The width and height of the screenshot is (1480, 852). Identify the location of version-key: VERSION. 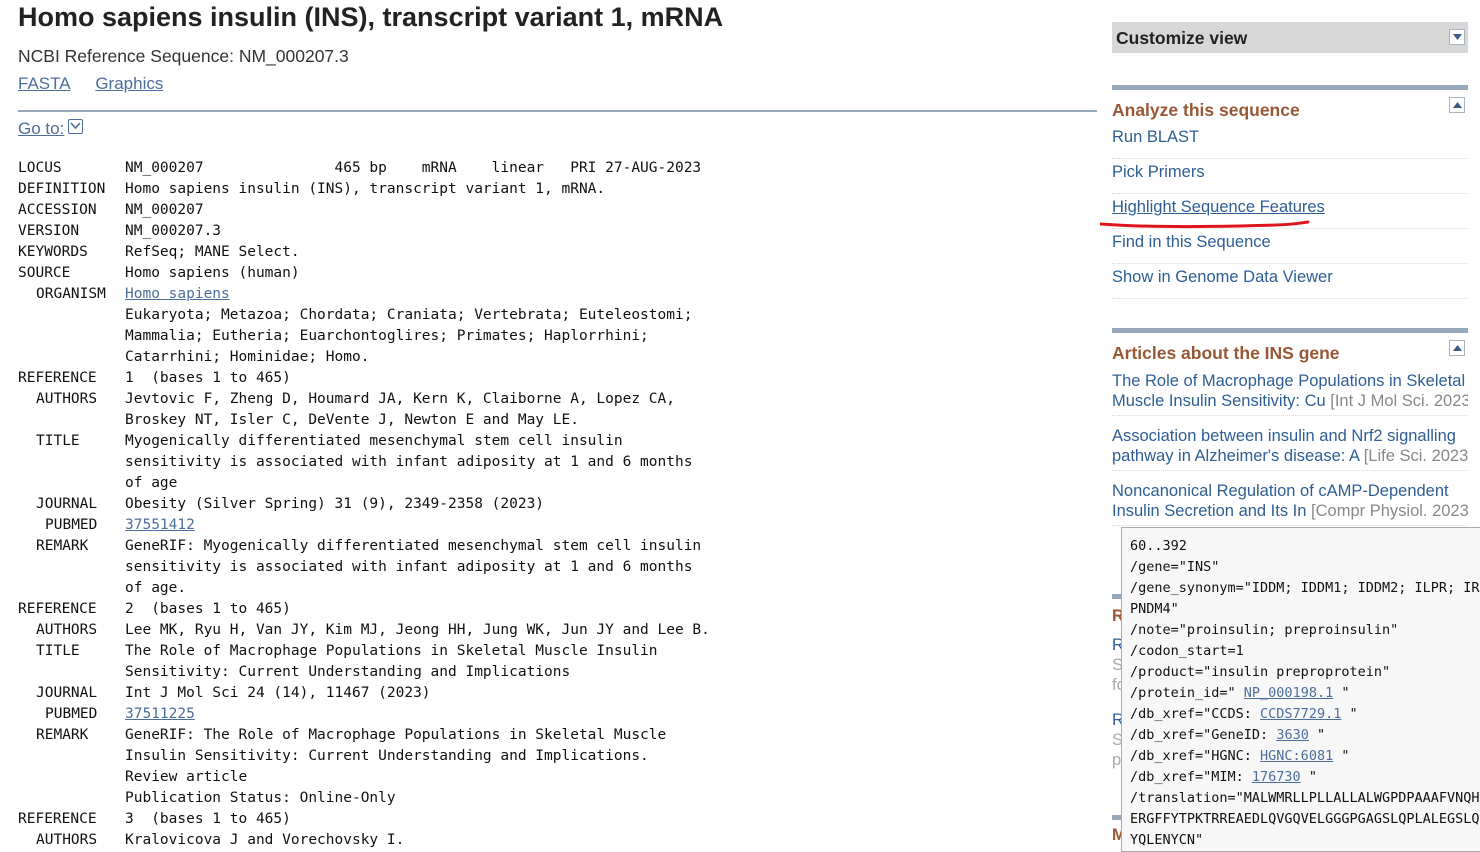
(49, 231).